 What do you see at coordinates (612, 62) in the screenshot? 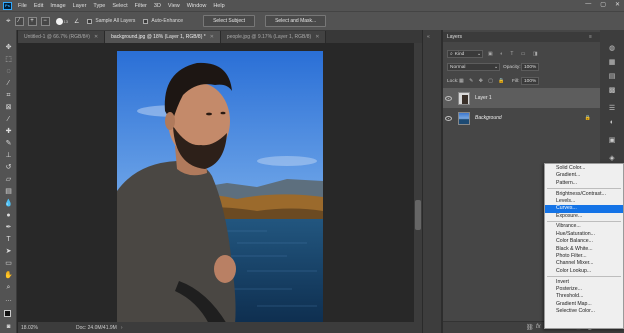
I see `swatches-panel-icon: ▦` at bounding box center [612, 62].